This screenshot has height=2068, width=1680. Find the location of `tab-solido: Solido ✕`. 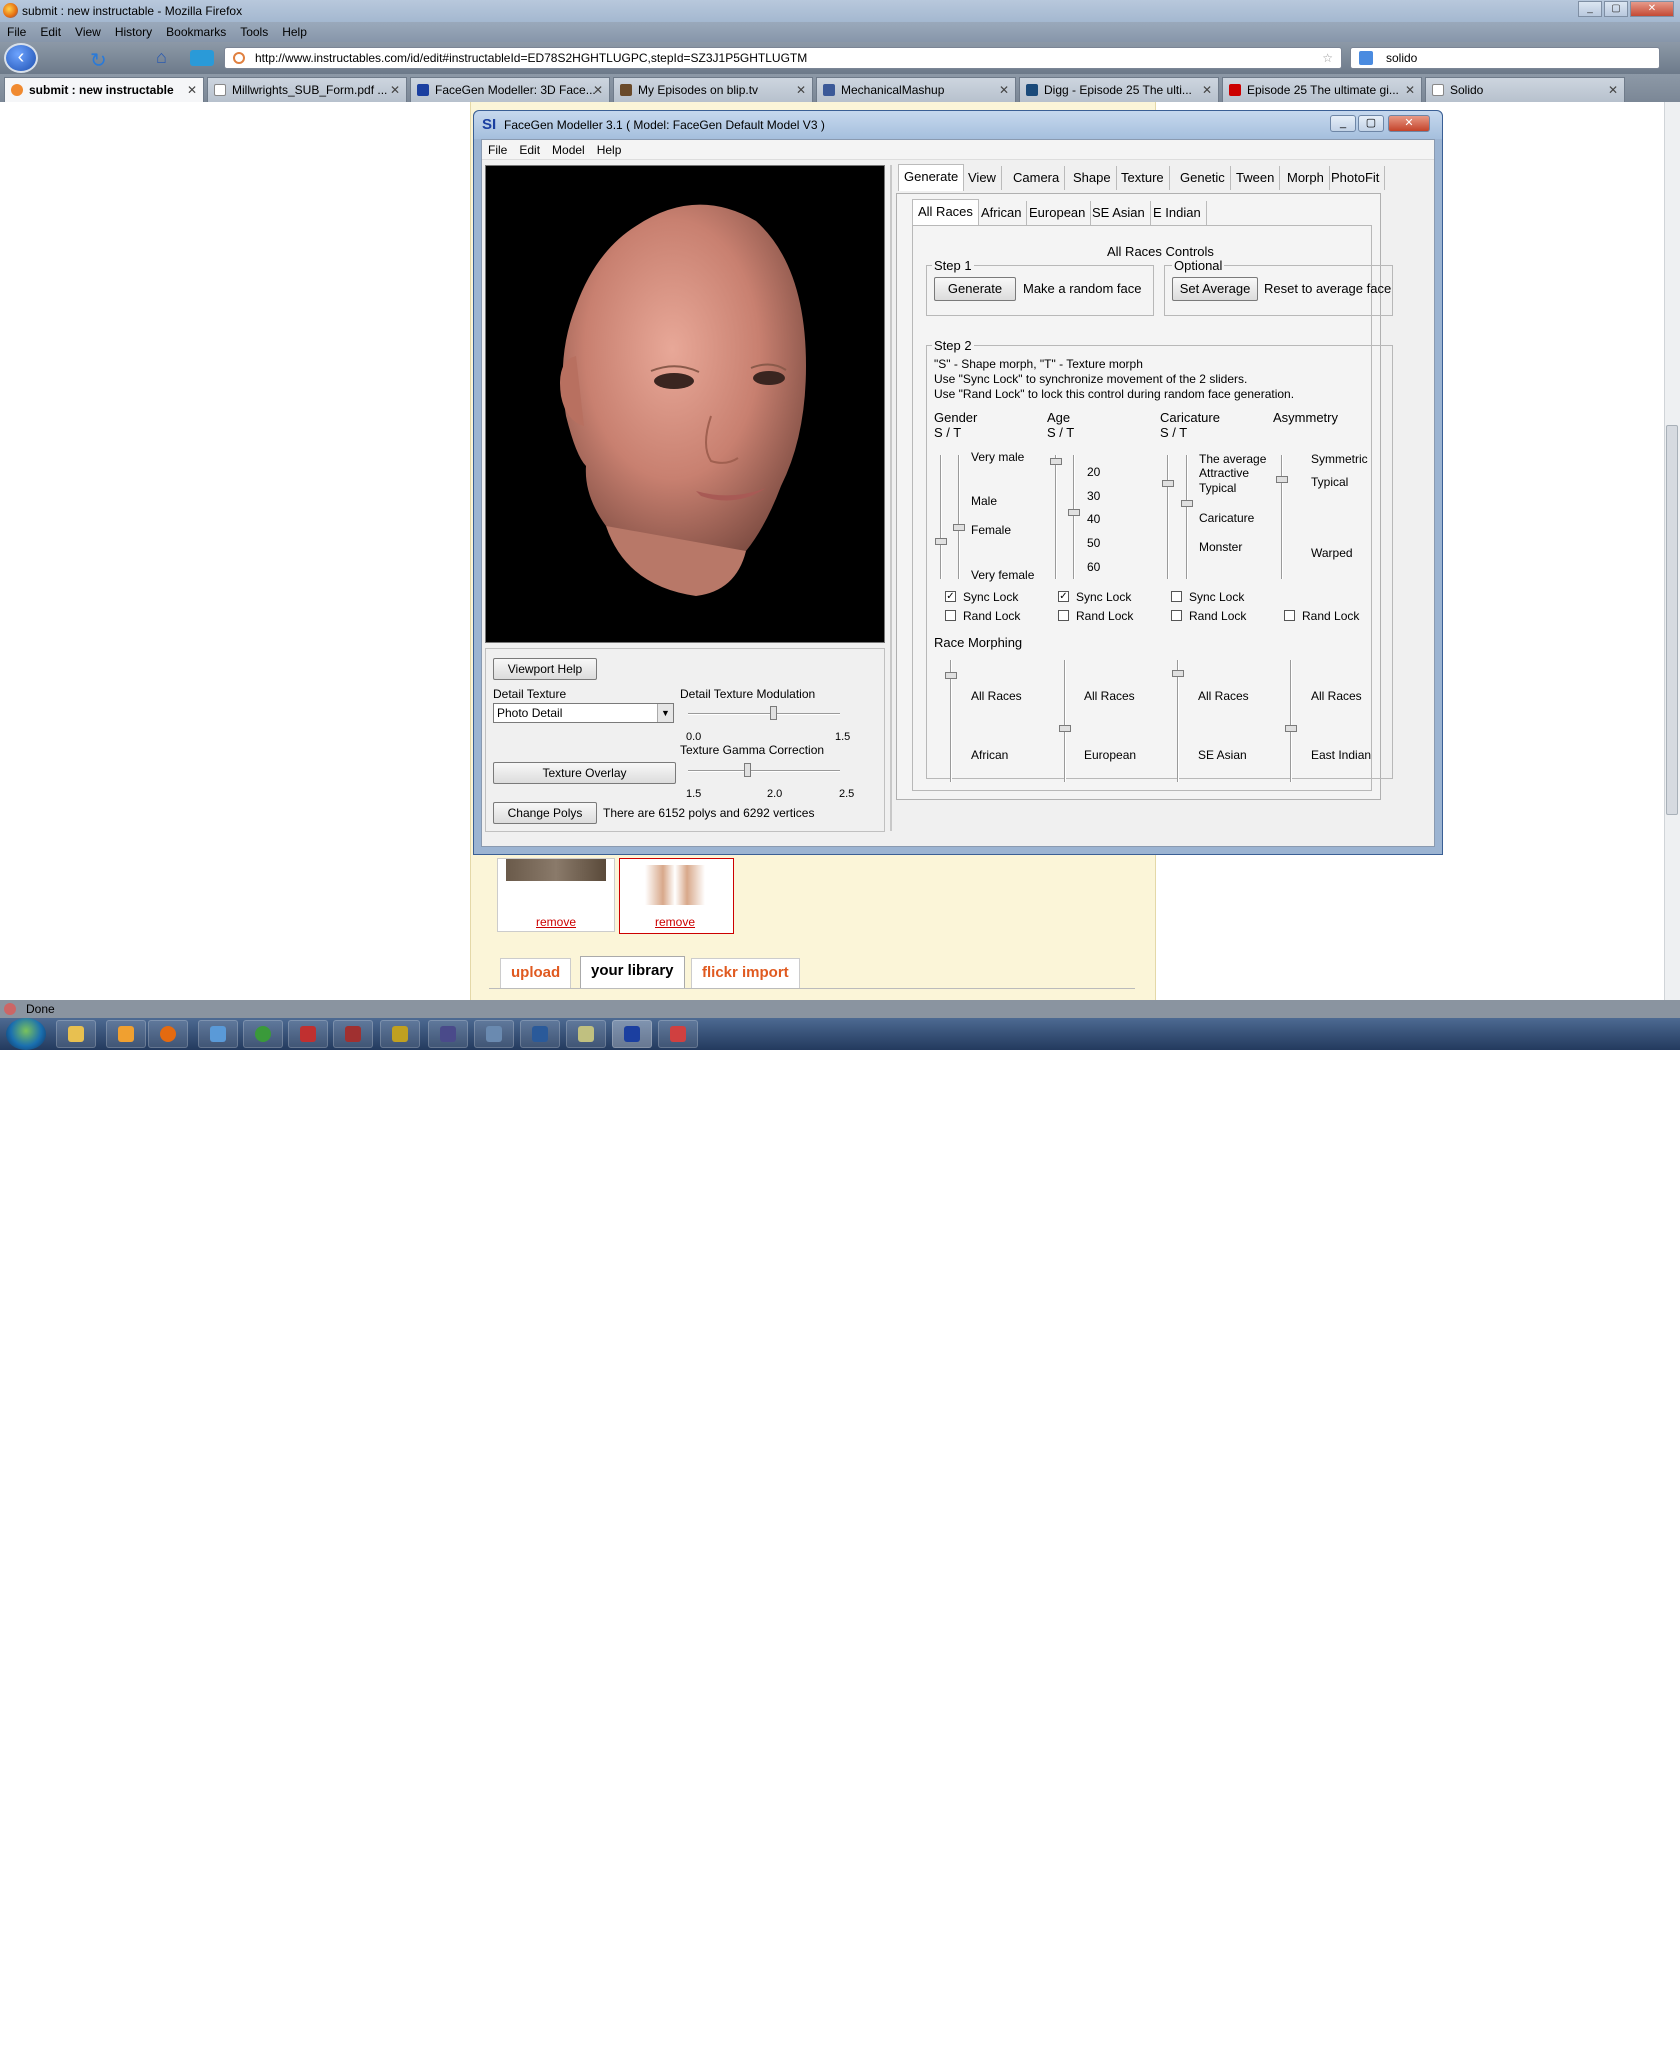

tab-solido: Solido ✕ is located at coordinates (1525, 89).